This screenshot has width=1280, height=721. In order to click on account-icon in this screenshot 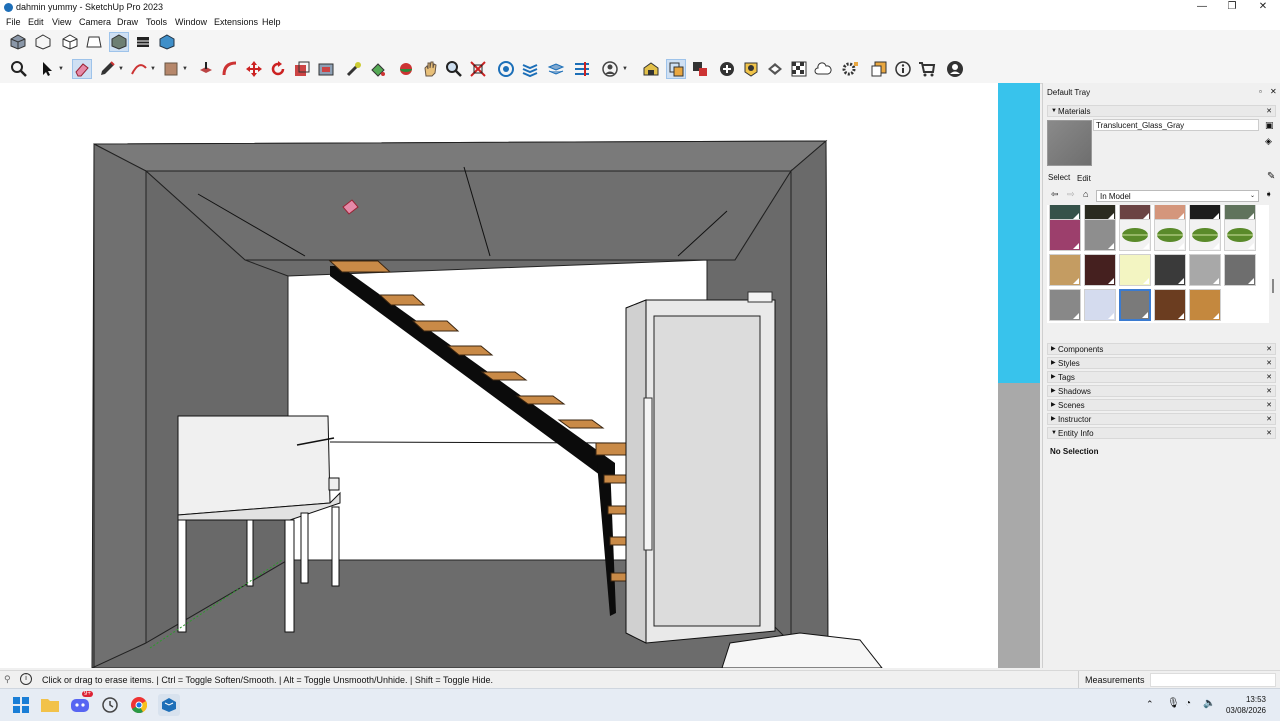, I will do `click(955, 69)`.